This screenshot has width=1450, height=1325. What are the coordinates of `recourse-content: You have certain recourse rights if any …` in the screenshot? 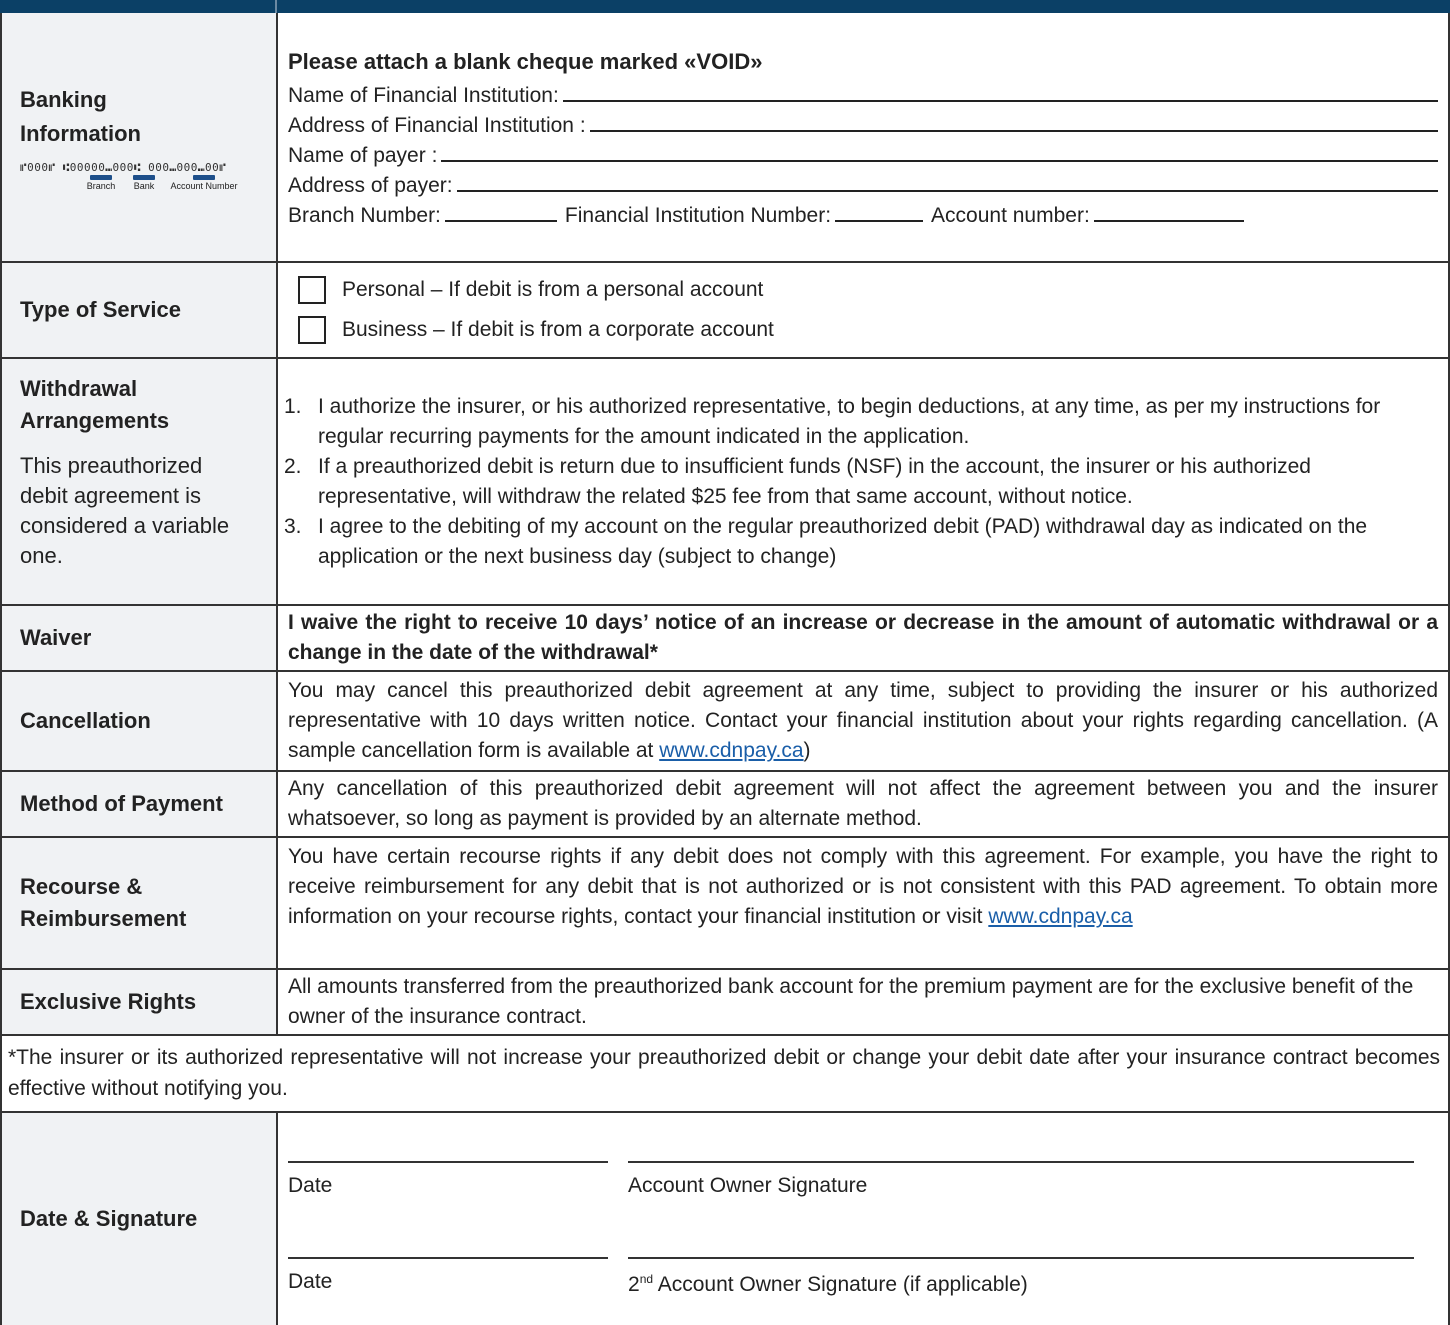 It's located at (863, 903).